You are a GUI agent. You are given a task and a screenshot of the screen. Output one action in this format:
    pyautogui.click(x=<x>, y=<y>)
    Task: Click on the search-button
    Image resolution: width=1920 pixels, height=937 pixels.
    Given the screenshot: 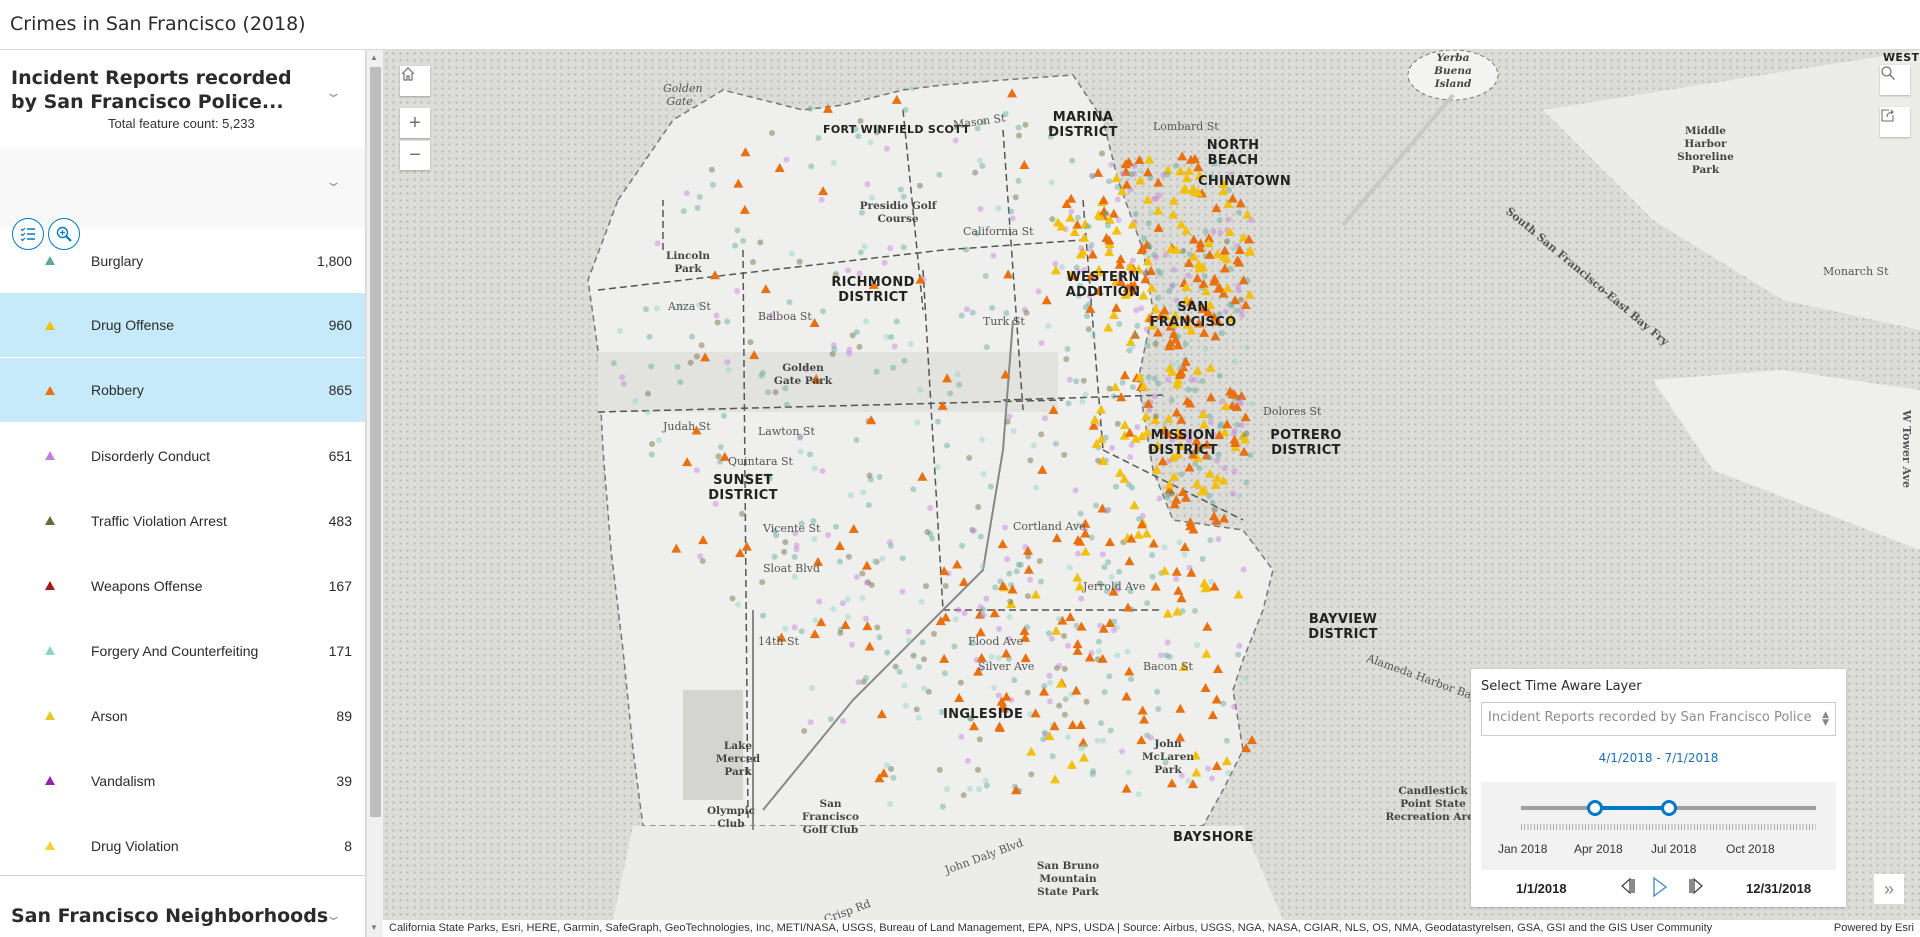 What is the action you would take?
    pyautogui.click(x=1895, y=80)
    